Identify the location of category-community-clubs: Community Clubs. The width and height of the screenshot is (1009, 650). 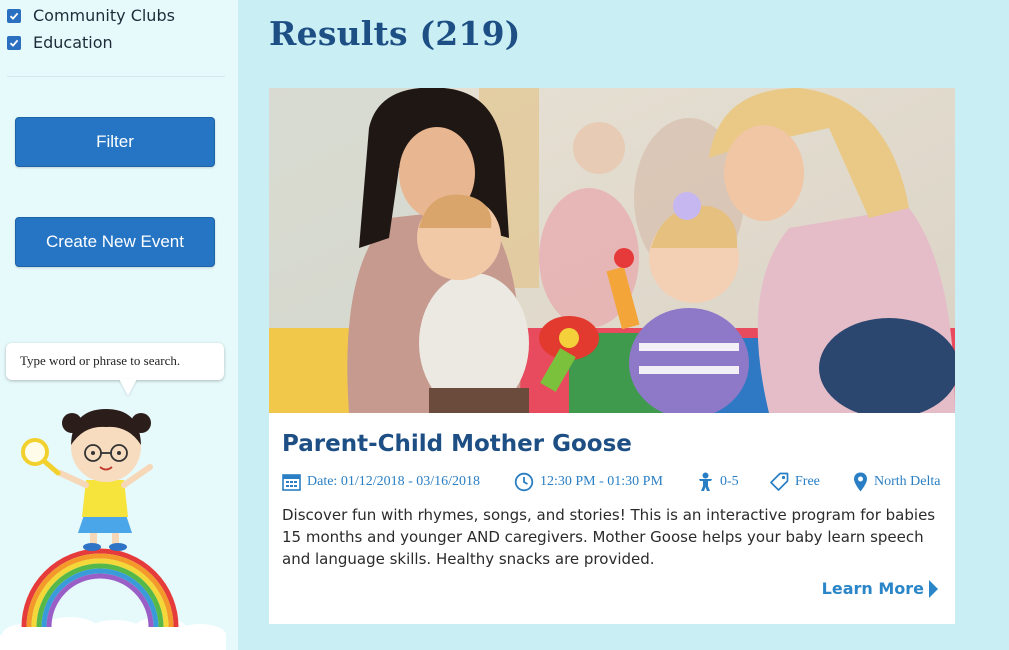
(91, 15).